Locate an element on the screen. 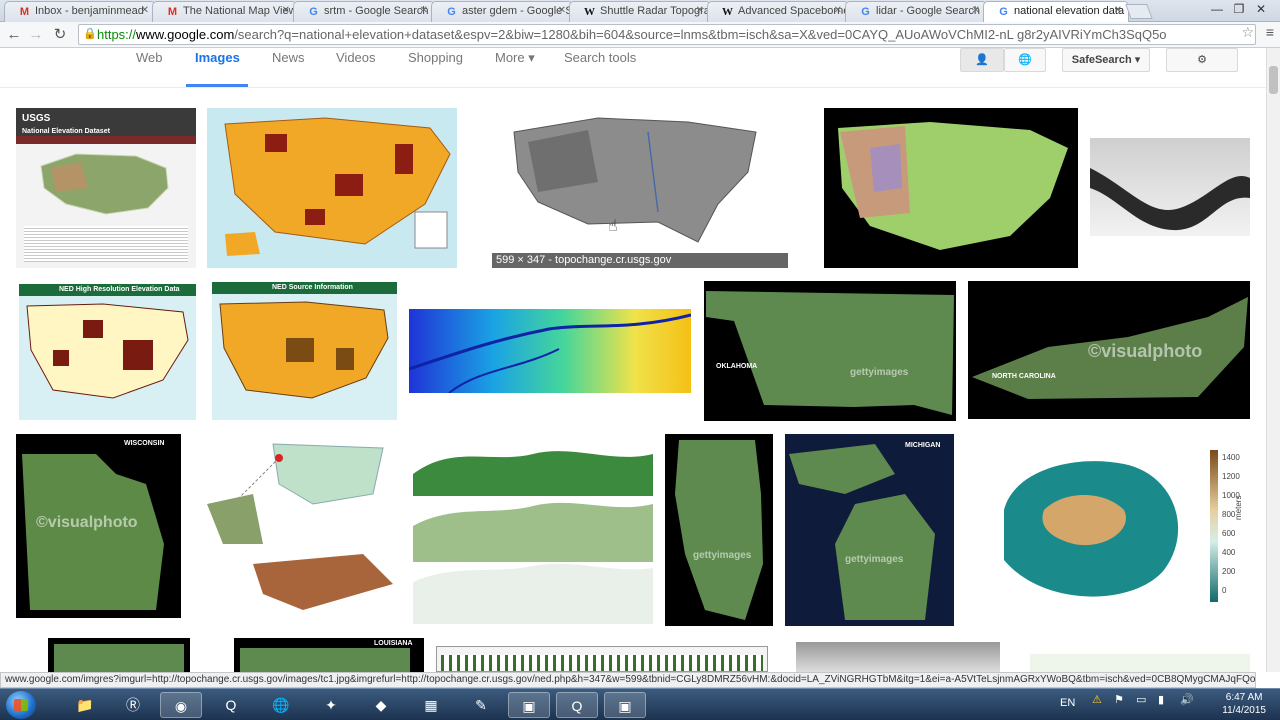  image-result-north-carolina: NORTH CAROLINA ©visualphoto is located at coordinates (1109, 350).